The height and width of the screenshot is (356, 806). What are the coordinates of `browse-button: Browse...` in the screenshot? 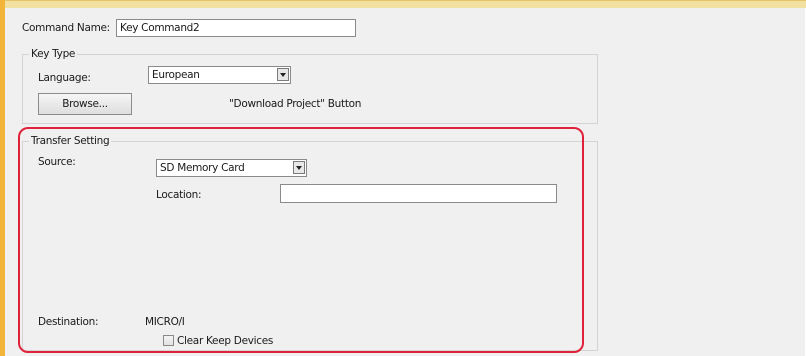 It's located at (85, 104).